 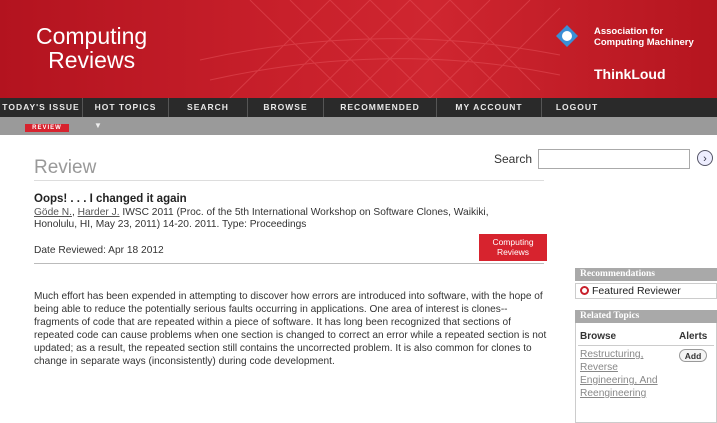 What do you see at coordinates (208, 107) in the screenshot?
I see `nav-search: SEARCH` at bounding box center [208, 107].